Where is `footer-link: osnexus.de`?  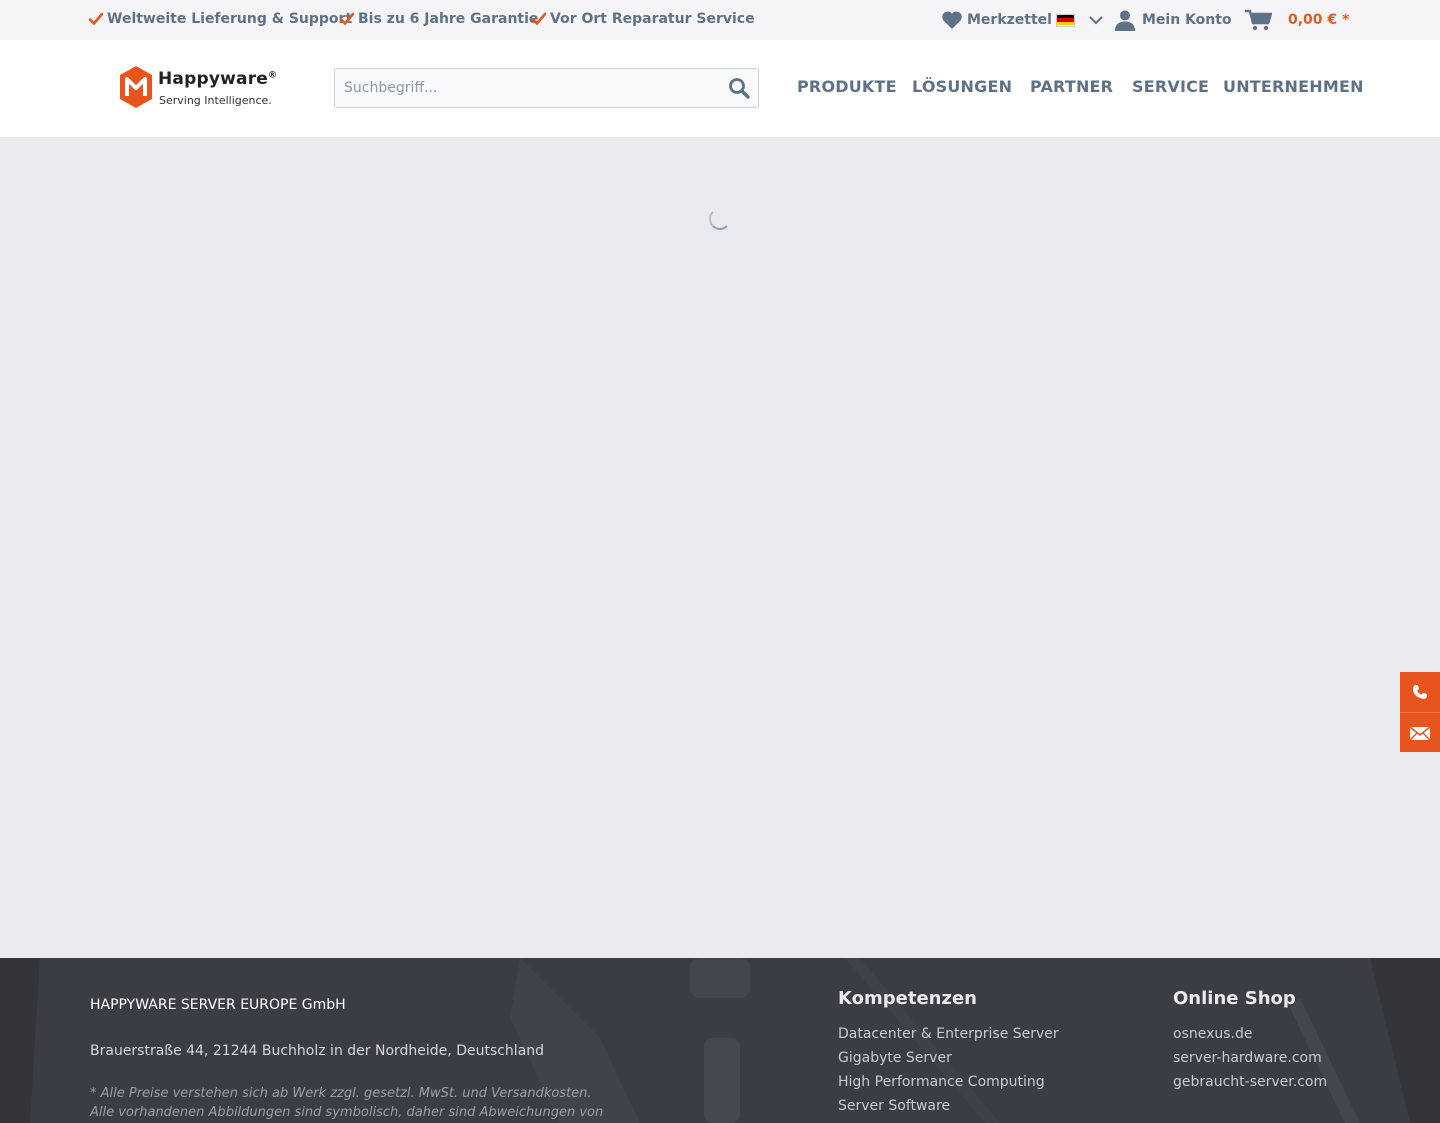
footer-link: osnexus.de is located at coordinates (1250, 1034).